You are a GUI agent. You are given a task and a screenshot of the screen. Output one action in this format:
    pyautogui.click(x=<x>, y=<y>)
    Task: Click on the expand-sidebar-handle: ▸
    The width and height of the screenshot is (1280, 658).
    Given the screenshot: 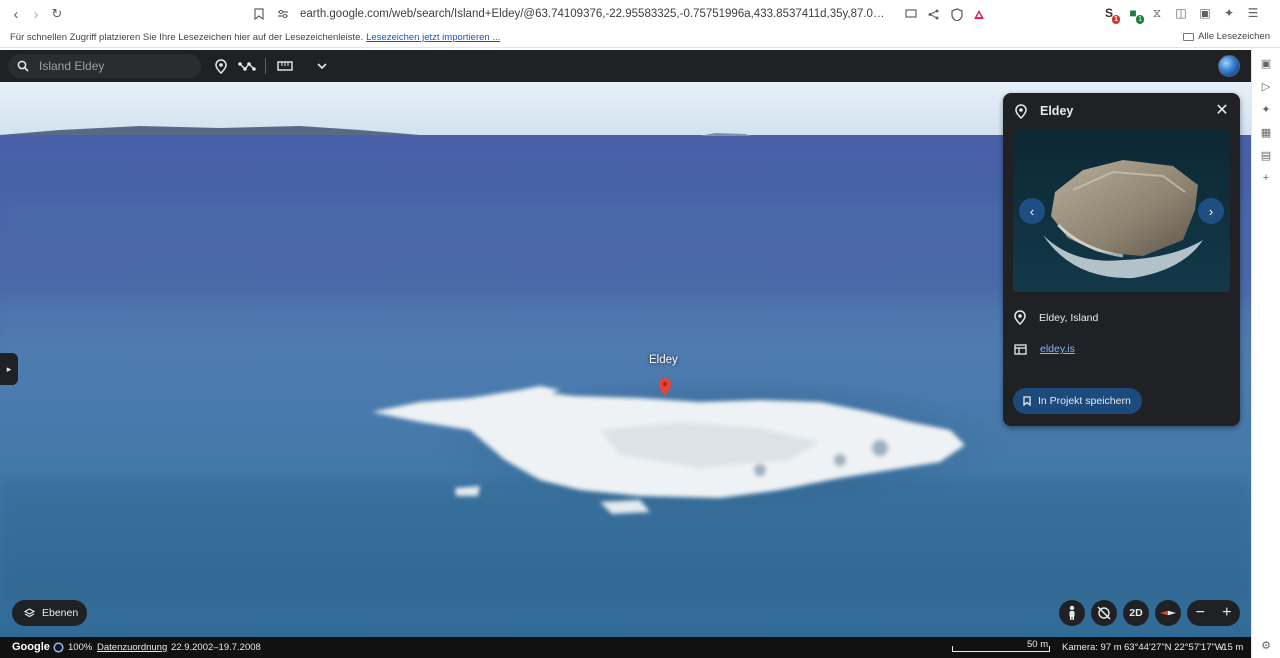 What is the action you would take?
    pyautogui.click(x=9, y=369)
    